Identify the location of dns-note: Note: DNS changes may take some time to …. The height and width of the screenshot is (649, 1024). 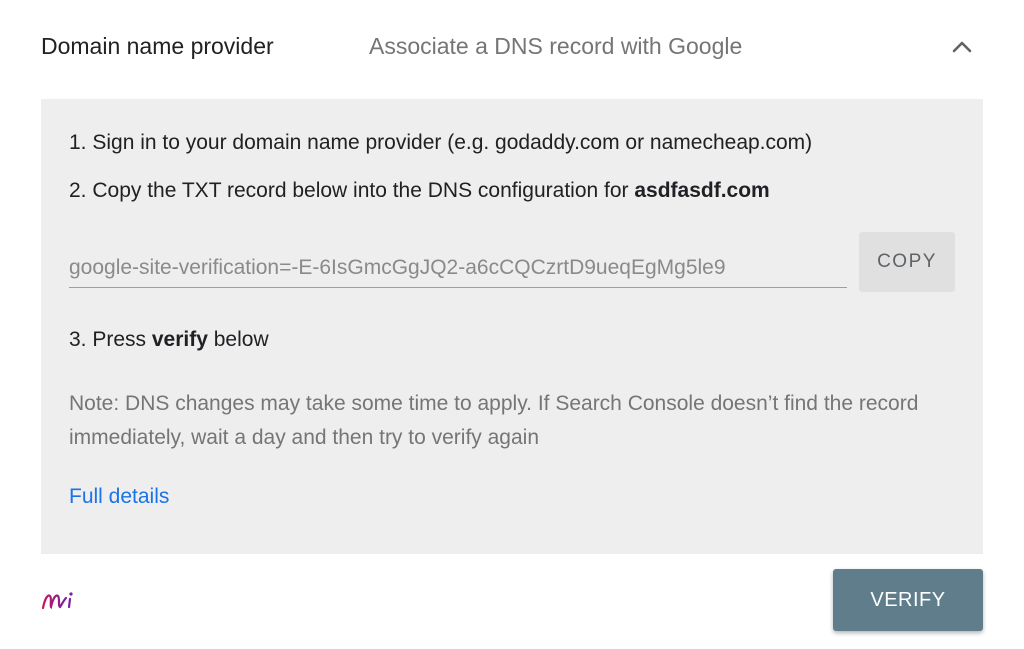
(494, 420).